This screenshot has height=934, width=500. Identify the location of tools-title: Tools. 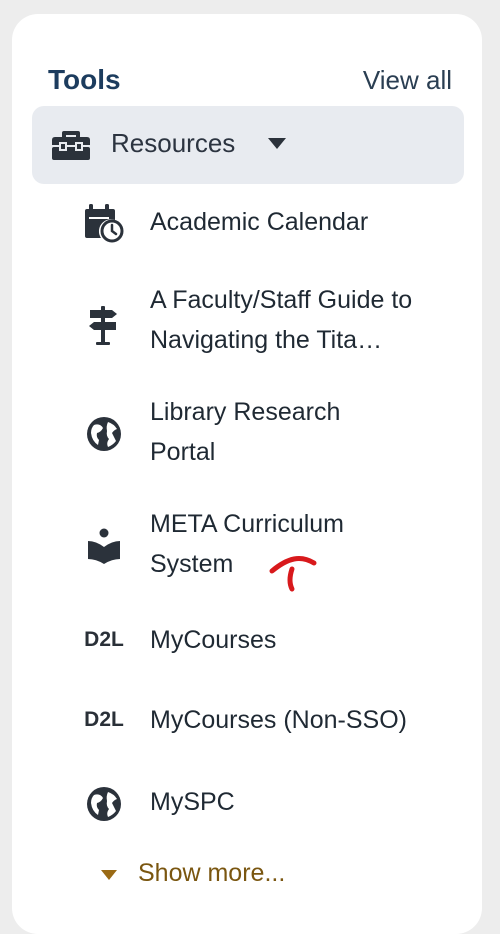
(84, 79).